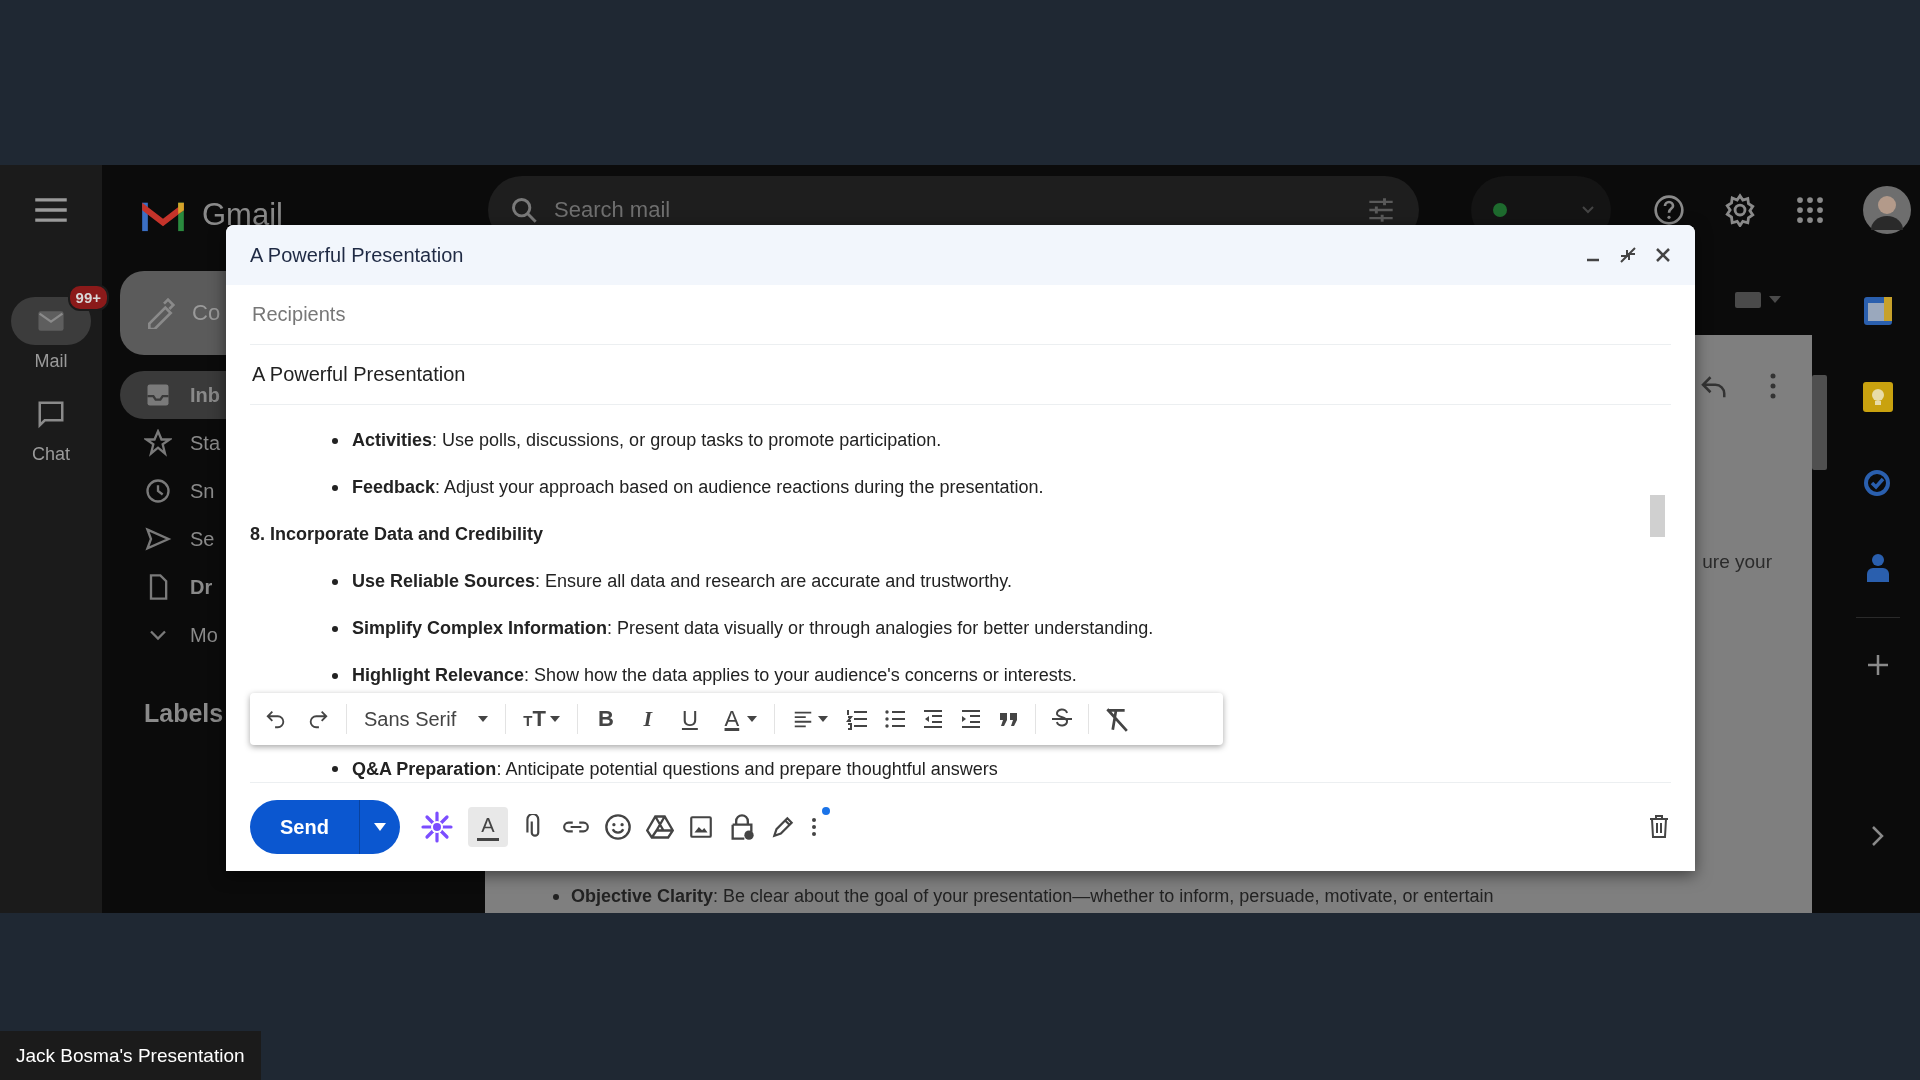 This screenshot has width=1920, height=1080. What do you see at coordinates (1737, 562) in the screenshot?
I see `email-text: ure your` at bounding box center [1737, 562].